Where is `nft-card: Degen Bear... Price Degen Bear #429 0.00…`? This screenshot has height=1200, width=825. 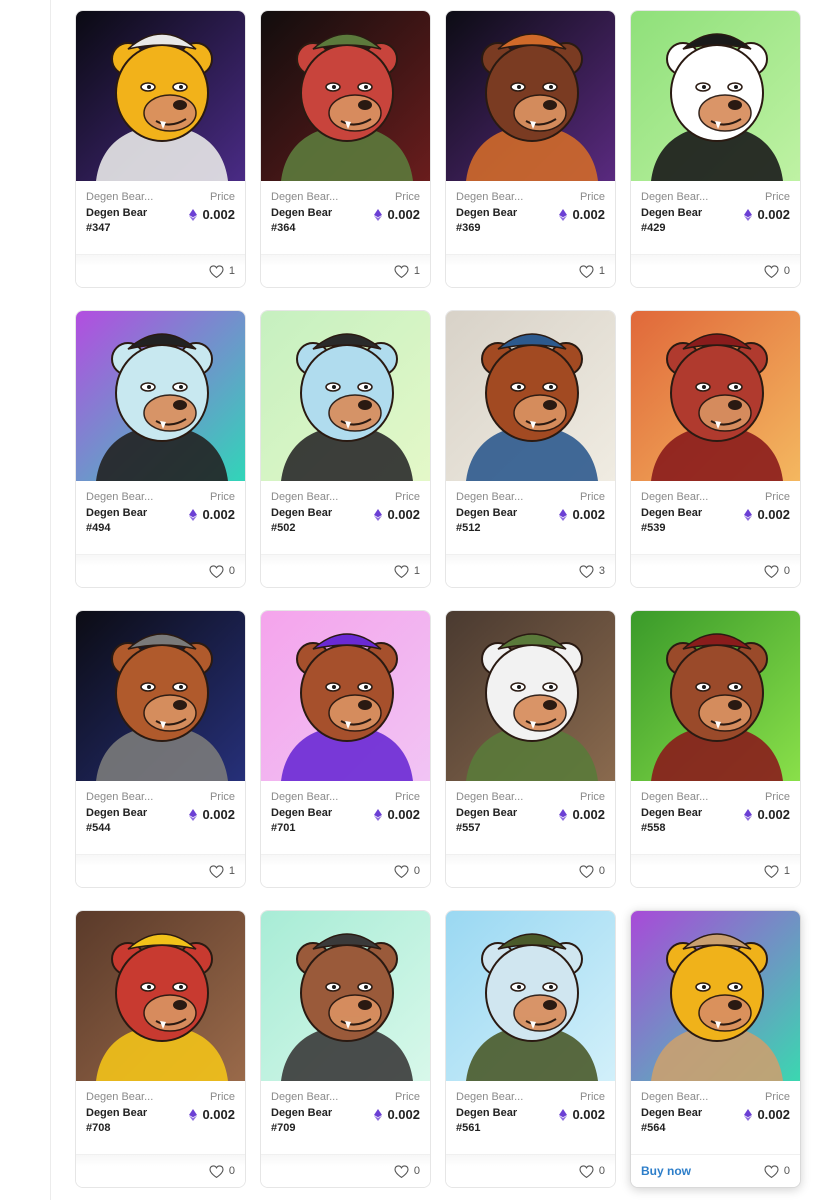 nft-card: Degen Bear... Price Degen Bear #429 0.00… is located at coordinates (715, 149).